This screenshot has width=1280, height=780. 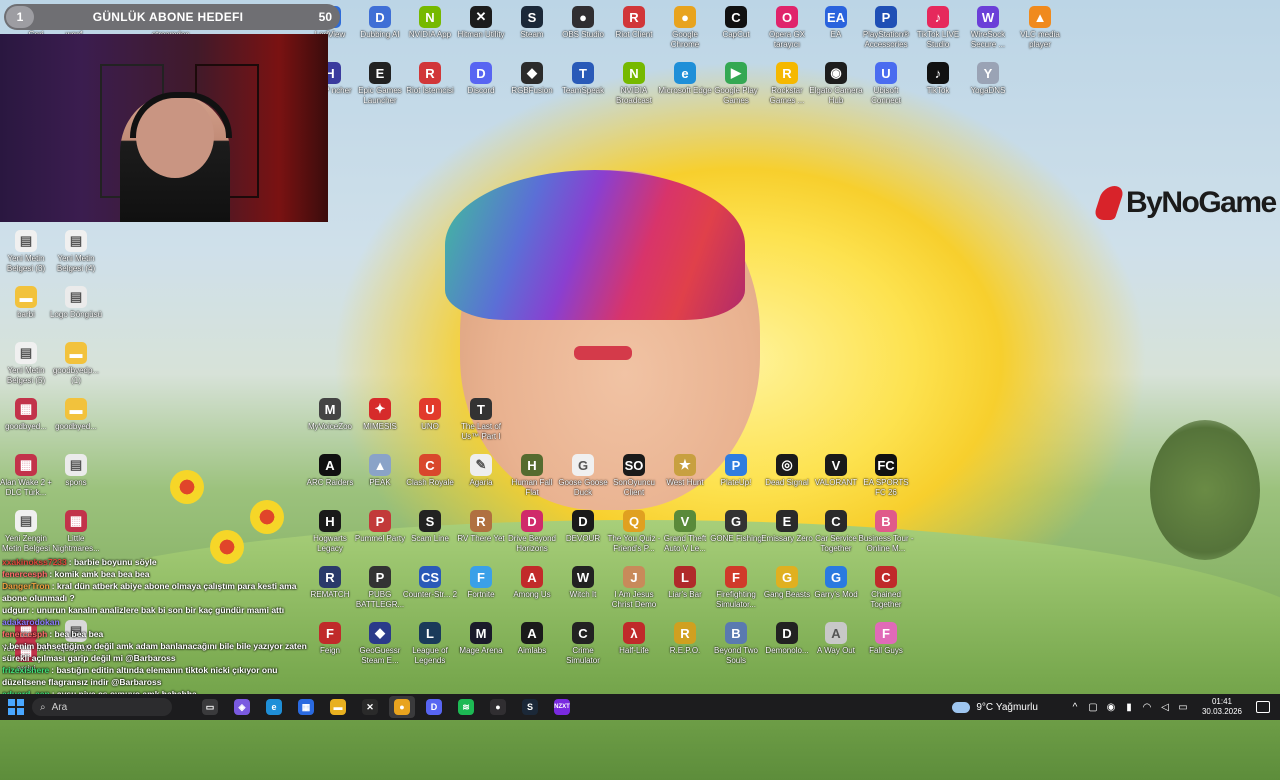 What do you see at coordinates (886, 587) in the screenshot?
I see `desktop-shortcut: C Chained Together` at bounding box center [886, 587].